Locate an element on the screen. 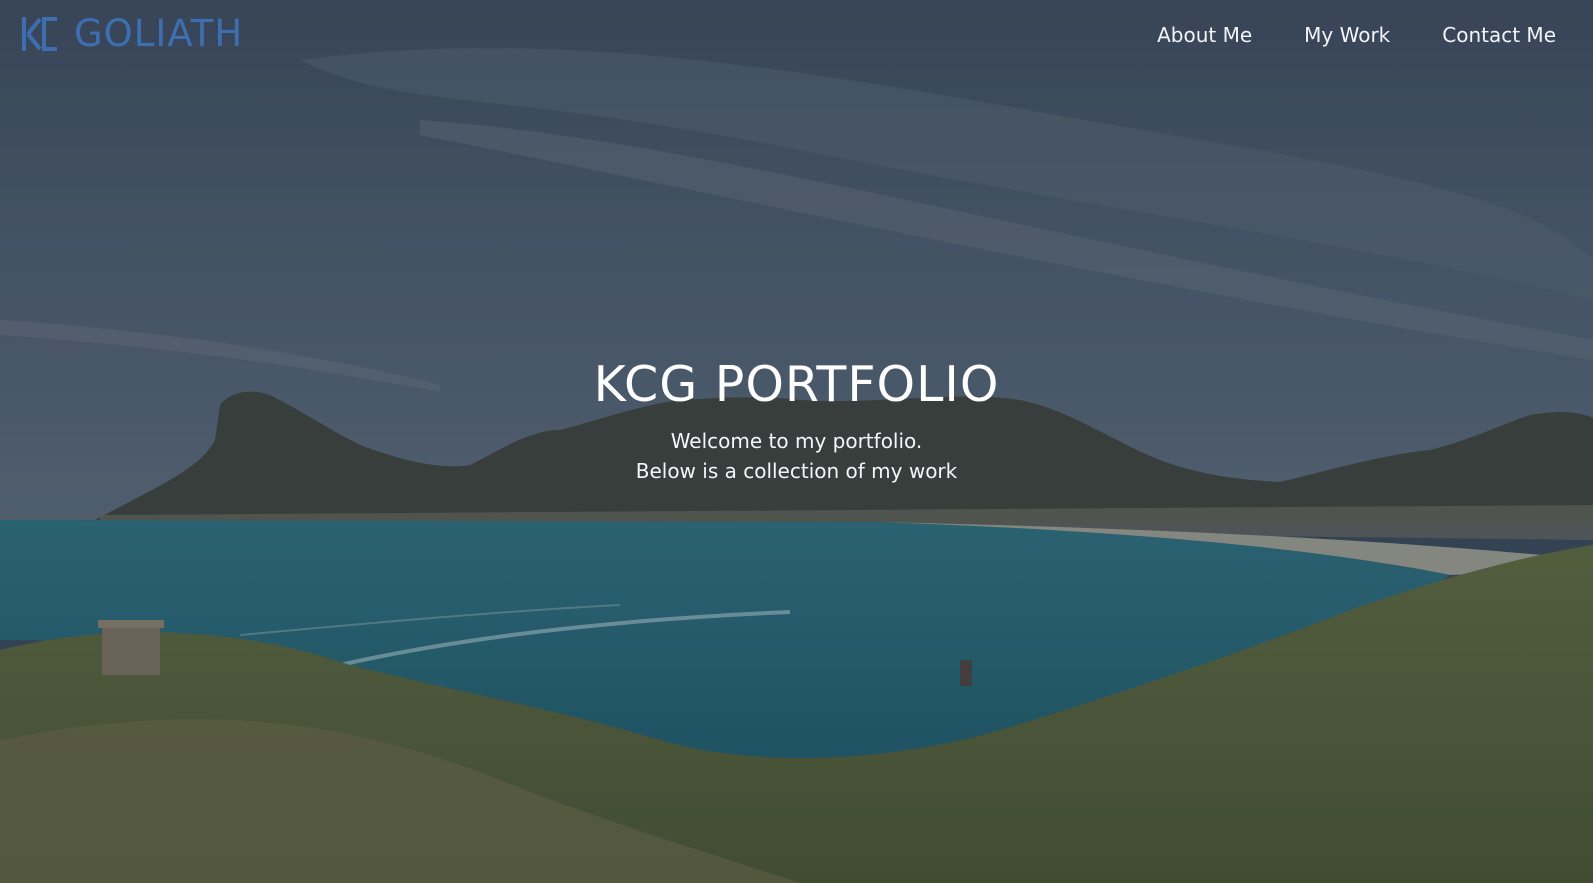 Image resolution: width=1593 pixels, height=883 pixels. hero-subtitle-line-1: Welcome to my portfolio. is located at coordinates (796, 441).